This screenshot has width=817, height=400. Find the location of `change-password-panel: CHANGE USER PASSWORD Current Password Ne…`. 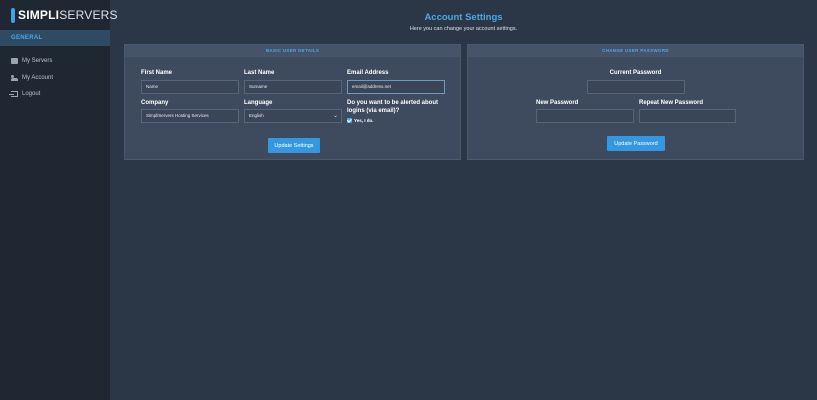

change-password-panel: CHANGE USER PASSWORD Current Password Ne… is located at coordinates (635, 102).